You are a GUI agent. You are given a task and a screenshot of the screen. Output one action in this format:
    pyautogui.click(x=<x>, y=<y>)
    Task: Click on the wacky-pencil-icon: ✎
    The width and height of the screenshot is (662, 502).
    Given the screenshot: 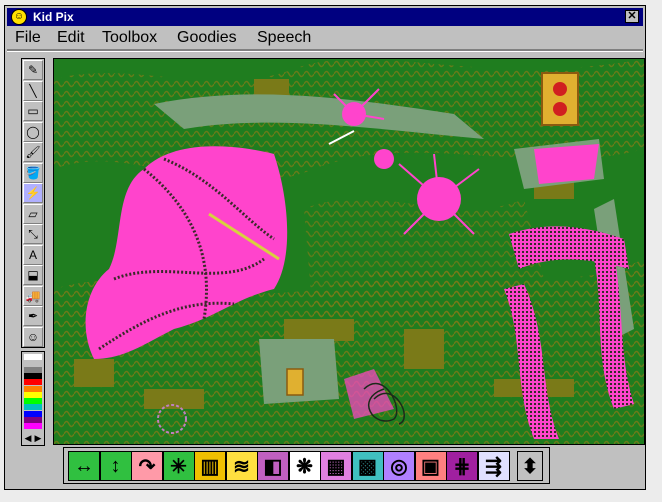 What is the action you would take?
    pyautogui.click(x=33, y=70)
    